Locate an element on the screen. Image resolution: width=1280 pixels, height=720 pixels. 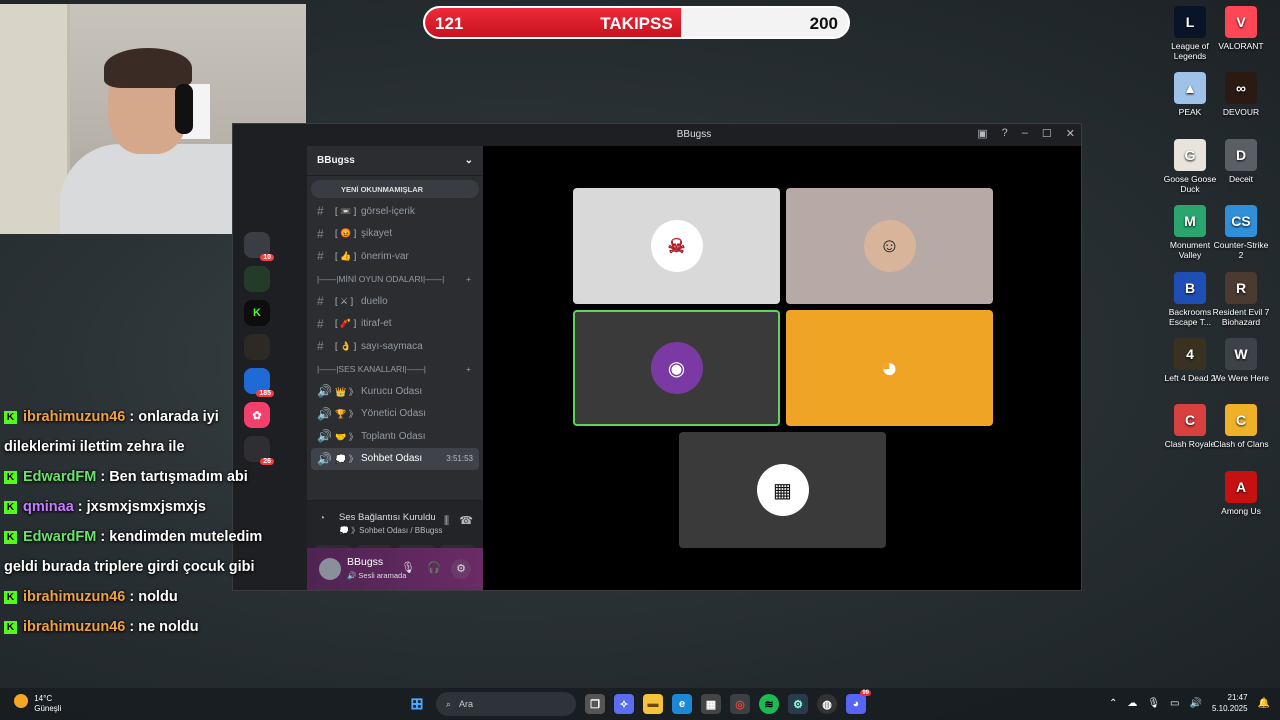
headphones-icon: 🎧 is located at coordinates (434, 567).